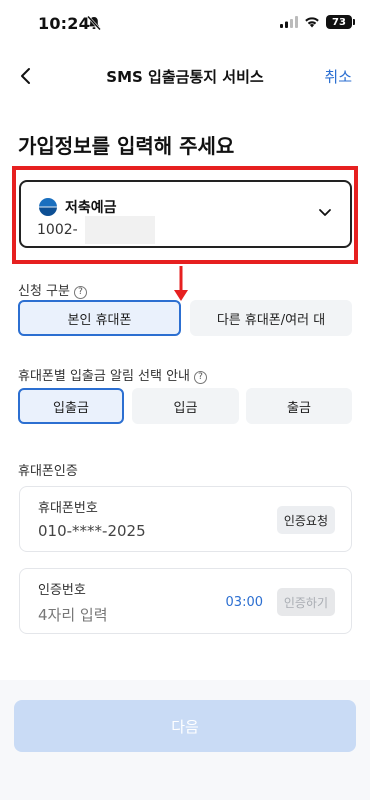 Image resolution: width=370 pixels, height=800 pixels. What do you see at coordinates (271, 318) in the screenshot?
I see `apply-other-phone: 다른 휴대폰/여러 대` at bounding box center [271, 318].